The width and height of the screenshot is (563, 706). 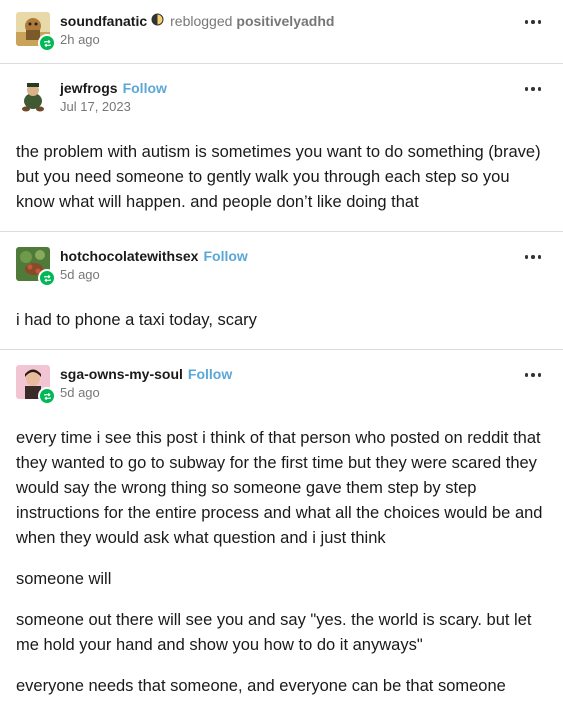 I want to click on reblogged-from-username: positivelyadhd, so click(x=285, y=21).